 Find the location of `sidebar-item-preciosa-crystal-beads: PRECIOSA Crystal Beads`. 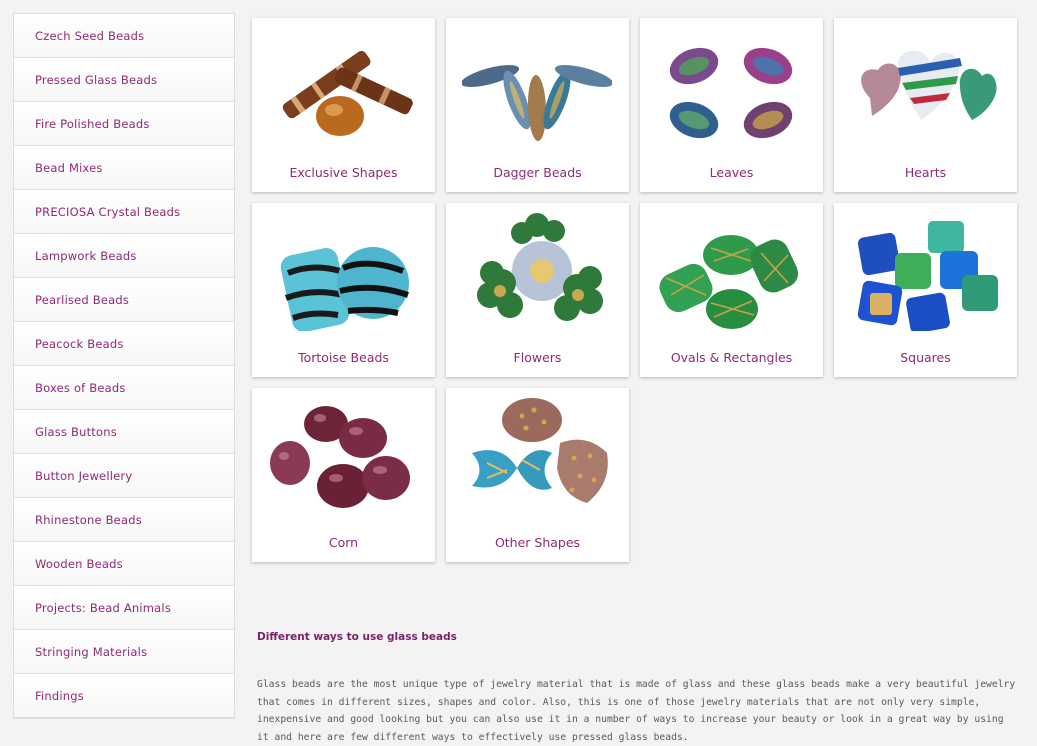

sidebar-item-preciosa-crystal-beads: PRECIOSA Crystal Beads is located at coordinates (124, 212).